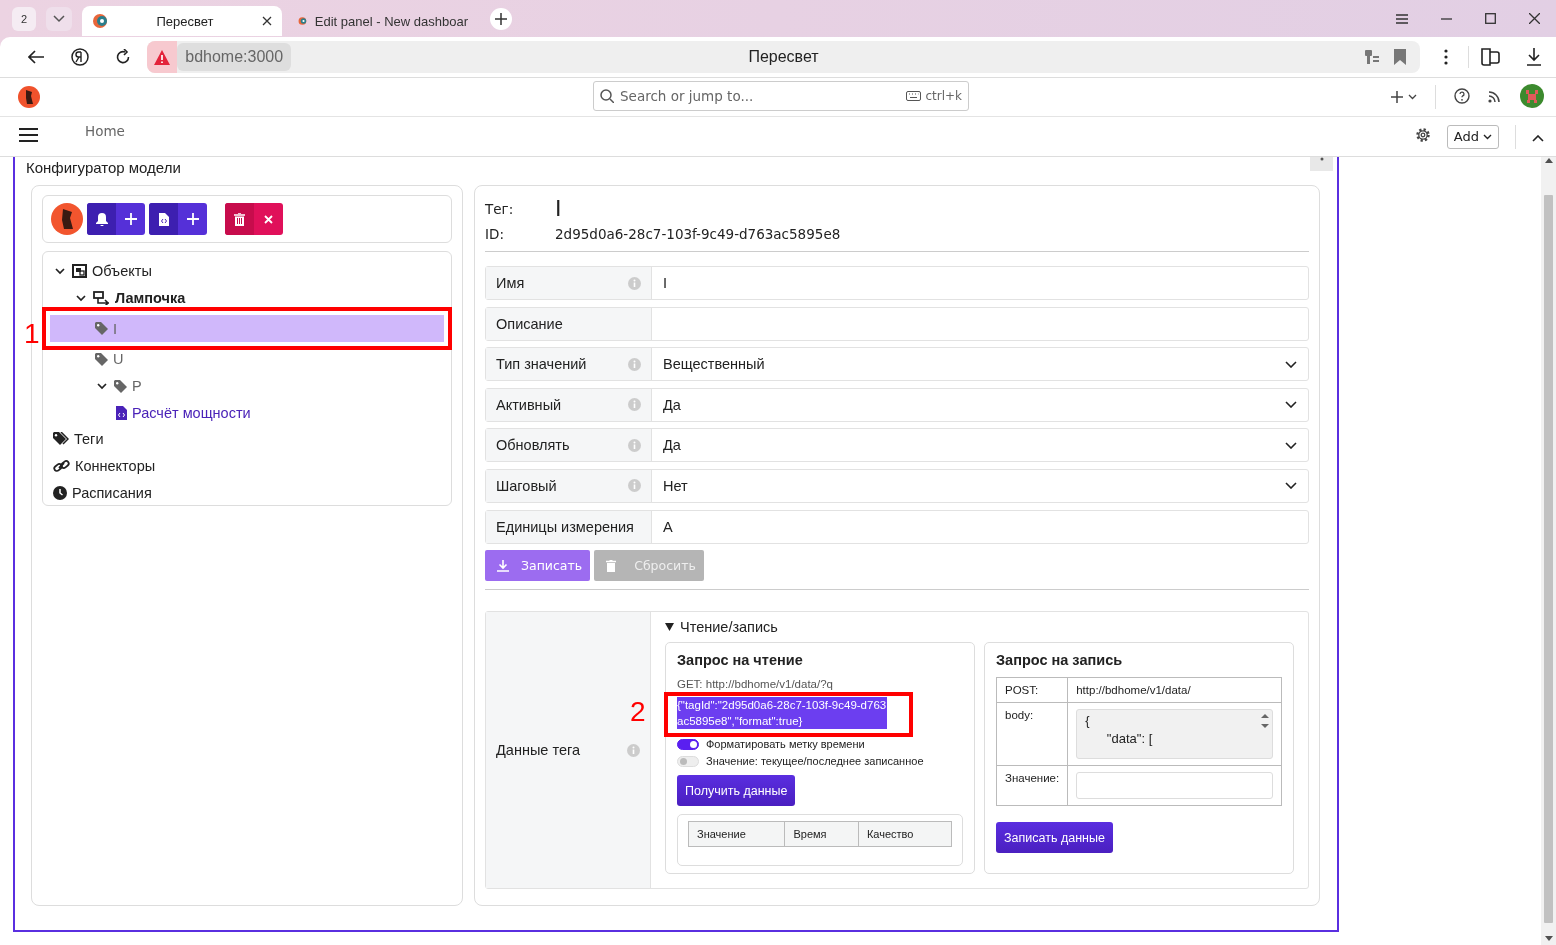  I want to click on table-cell: body:, so click(1032, 734).